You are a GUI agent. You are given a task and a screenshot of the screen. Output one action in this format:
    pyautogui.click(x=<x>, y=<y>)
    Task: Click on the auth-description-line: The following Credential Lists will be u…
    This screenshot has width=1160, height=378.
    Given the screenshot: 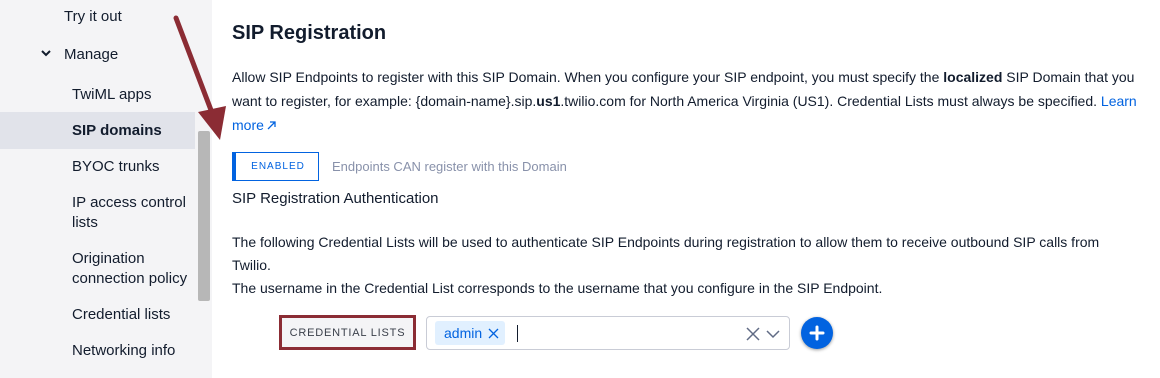 What is the action you would take?
    pyautogui.click(x=666, y=253)
    